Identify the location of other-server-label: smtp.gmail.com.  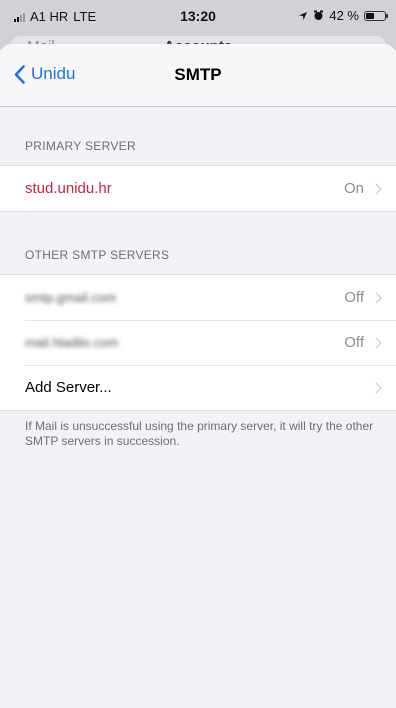
(71, 297).